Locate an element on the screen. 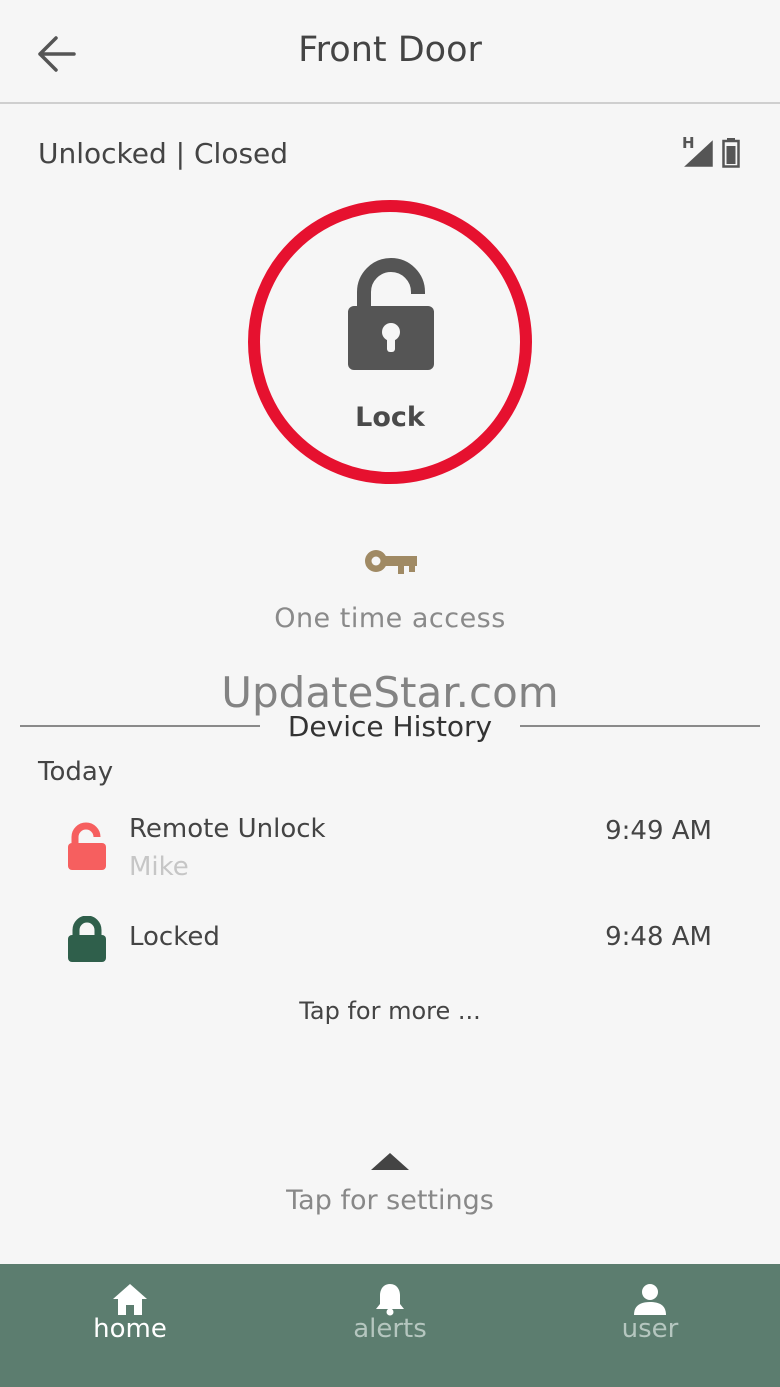 The image size is (780, 1387). lock-status-text: Unlocked | Closed is located at coordinates (163, 153).